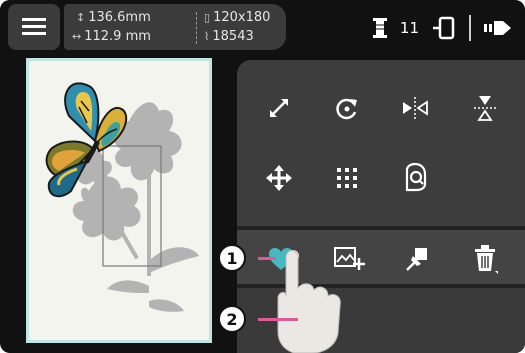 The width and height of the screenshot is (525, 353). I want to click on next-arrow-icon, so click(498, 28).